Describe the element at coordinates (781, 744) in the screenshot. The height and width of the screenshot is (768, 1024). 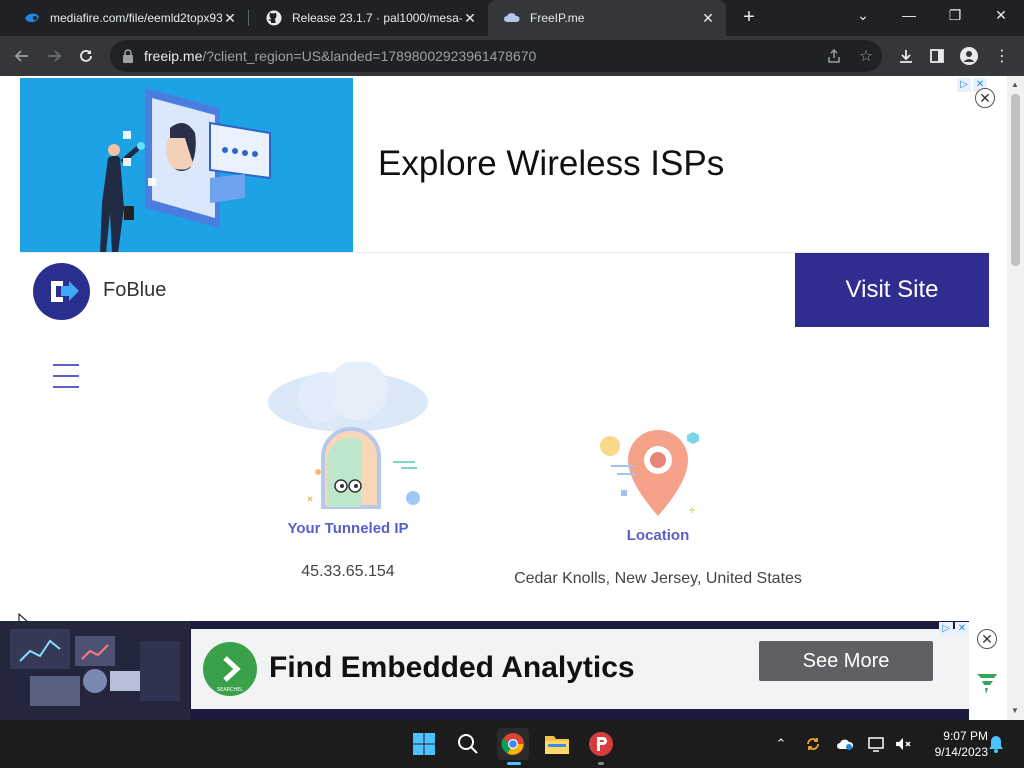
I see `tray-overflow-chevron-icon: ⌃` at that location.